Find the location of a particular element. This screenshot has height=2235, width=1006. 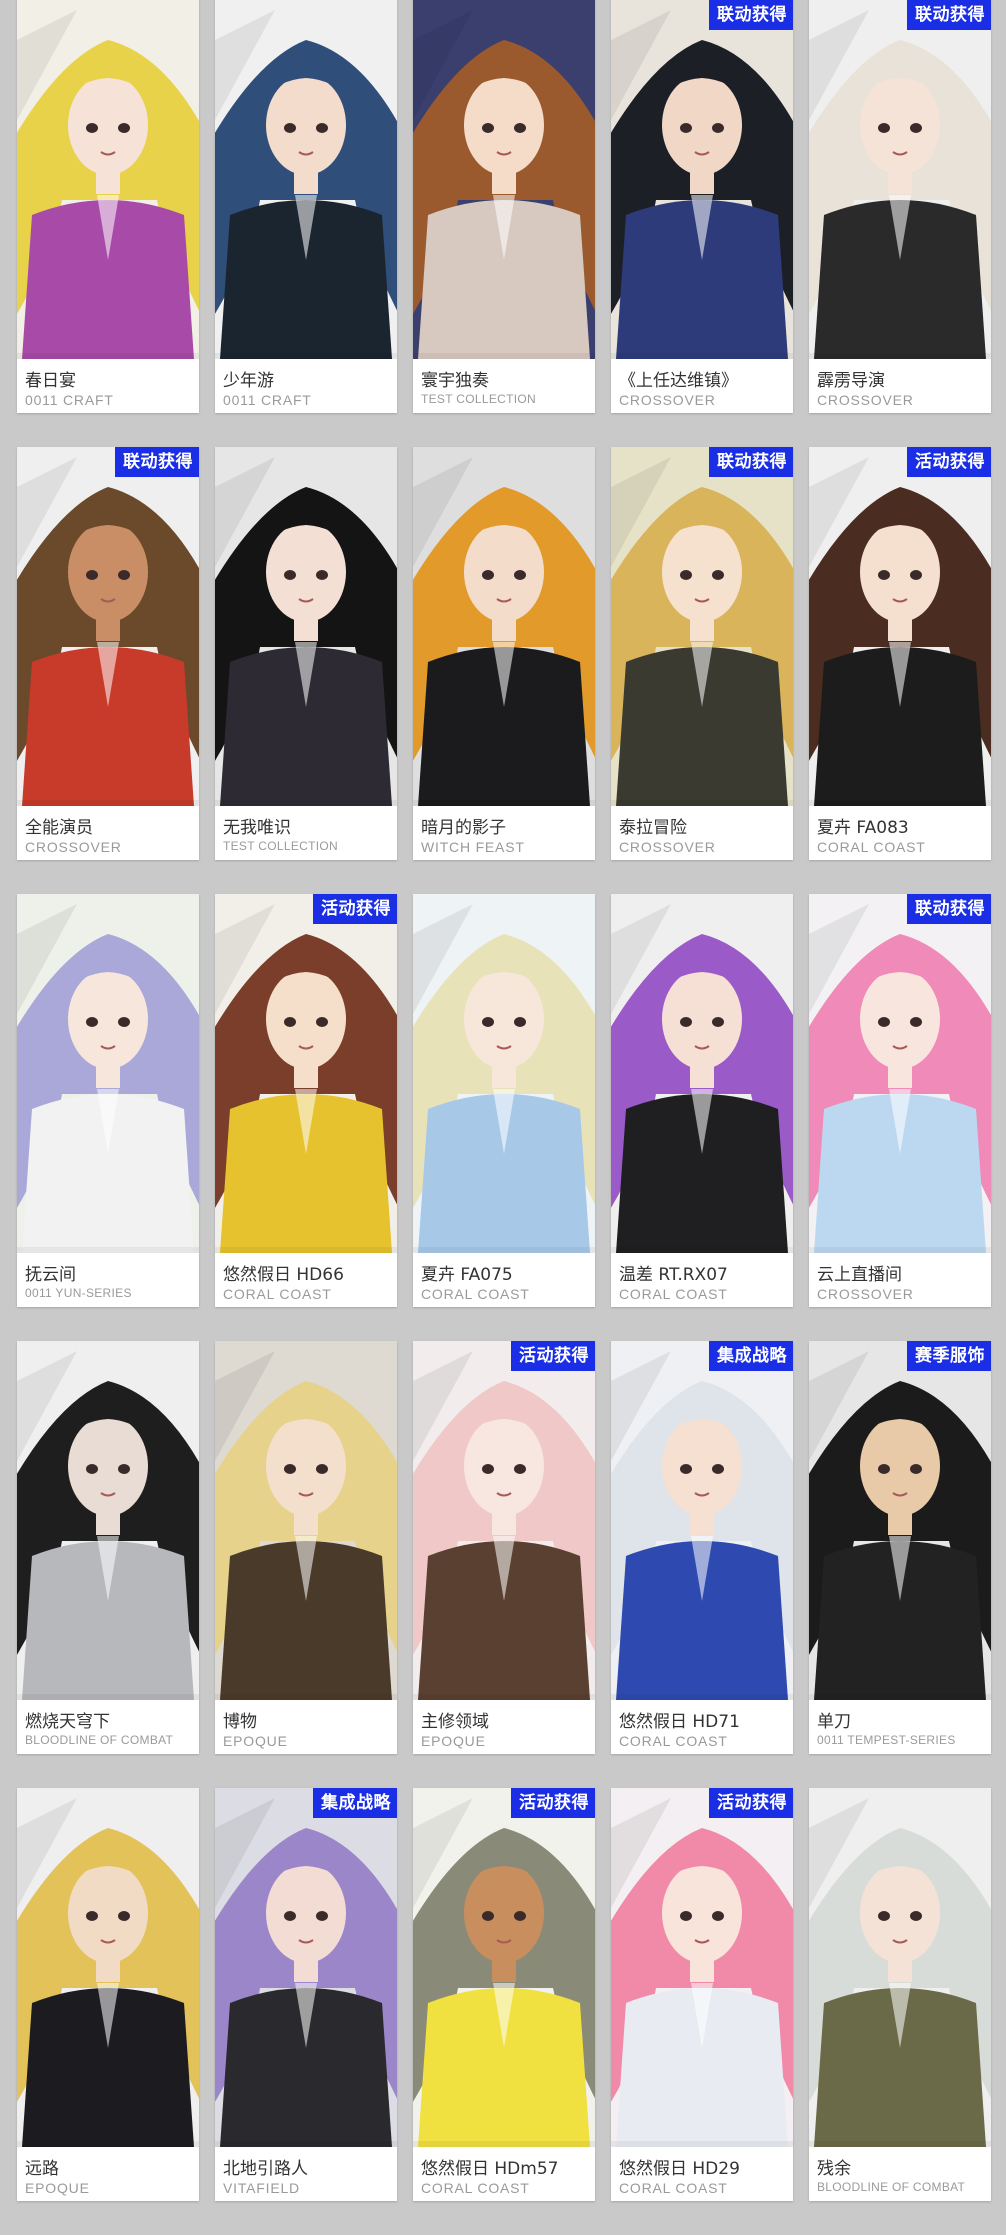

skin-name: 主修领域 is located at coordinates (455, 1722).